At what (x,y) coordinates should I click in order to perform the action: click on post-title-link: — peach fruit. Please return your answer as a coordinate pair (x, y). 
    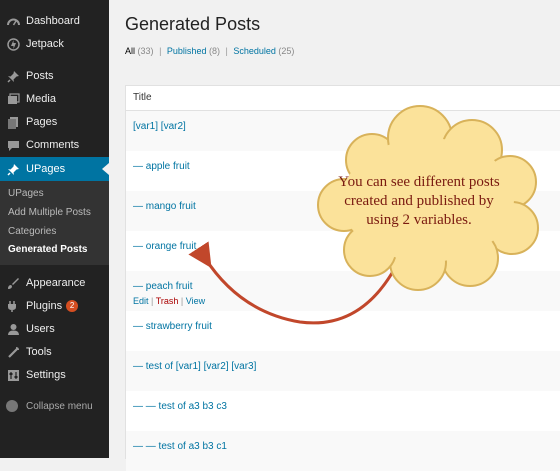
    Looking at the image, I should click on (162, 286).